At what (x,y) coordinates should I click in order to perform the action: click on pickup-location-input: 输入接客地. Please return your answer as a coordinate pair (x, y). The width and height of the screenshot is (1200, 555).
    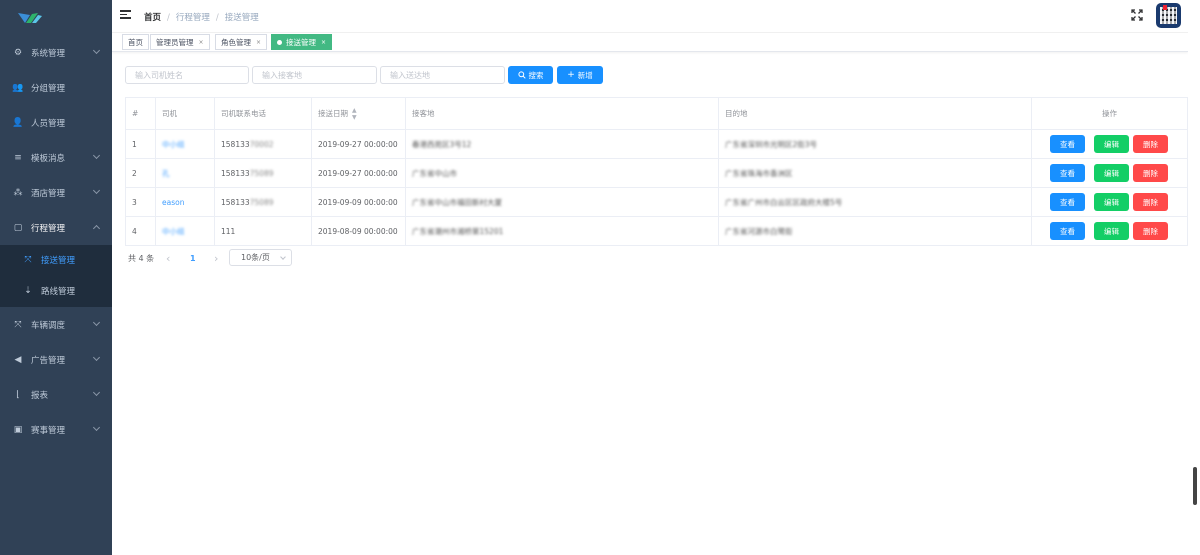
    Looking at the image, I should click on (314, 75).